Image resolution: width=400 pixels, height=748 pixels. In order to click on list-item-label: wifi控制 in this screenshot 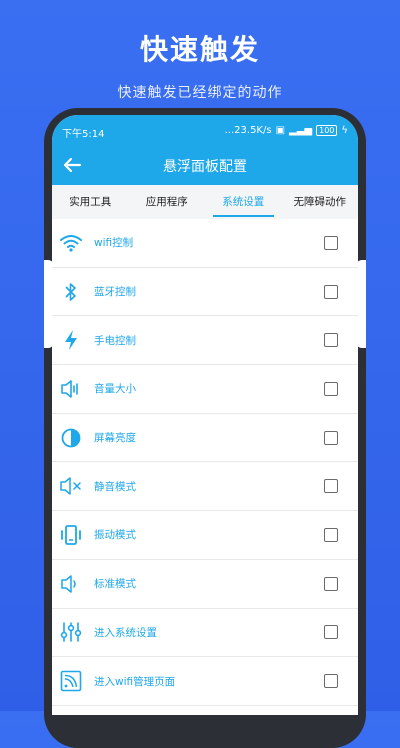, I will do `click(114, 243)`.